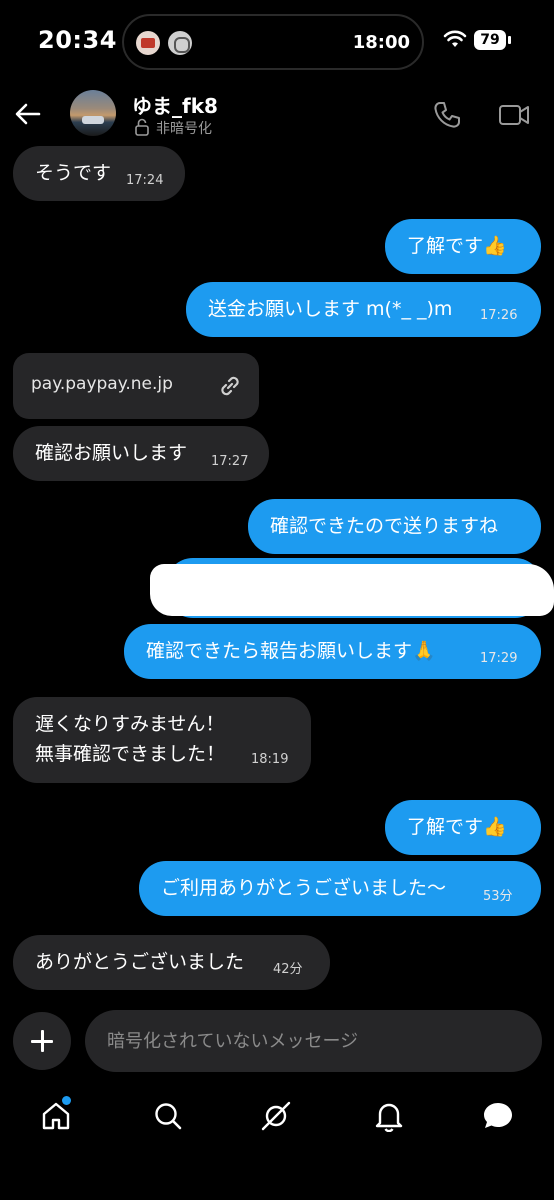  I want to click on message-timestamp: 42分, so click(288, 969).